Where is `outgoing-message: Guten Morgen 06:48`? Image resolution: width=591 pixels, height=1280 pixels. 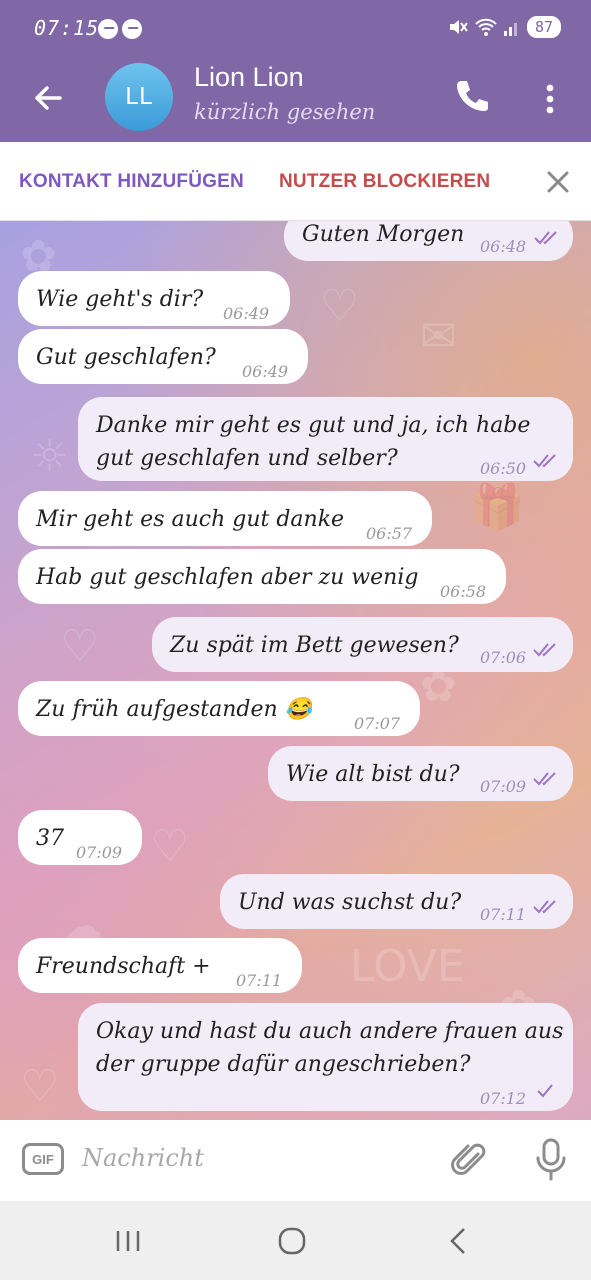 outgoing-message: Guten Morgen 06:48 is located at coordinates (428, 241).